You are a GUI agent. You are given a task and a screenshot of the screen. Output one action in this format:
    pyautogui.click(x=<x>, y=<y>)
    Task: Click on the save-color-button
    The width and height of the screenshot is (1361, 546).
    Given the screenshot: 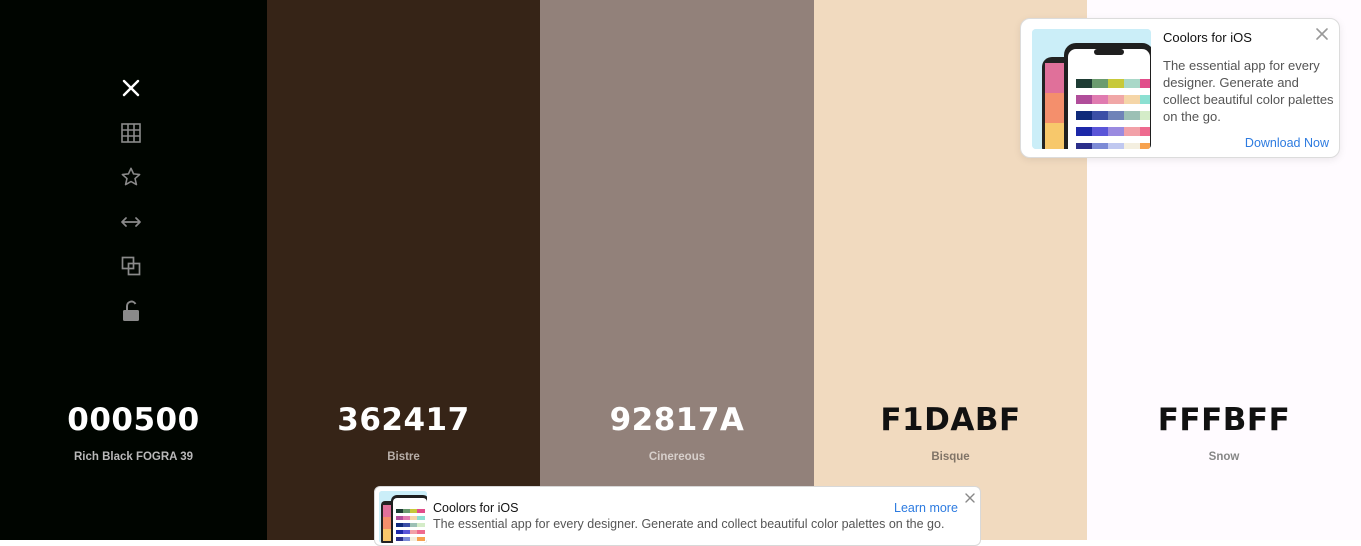 What is the action you would take?
    pyautogui.click(x=131, y=177)
    